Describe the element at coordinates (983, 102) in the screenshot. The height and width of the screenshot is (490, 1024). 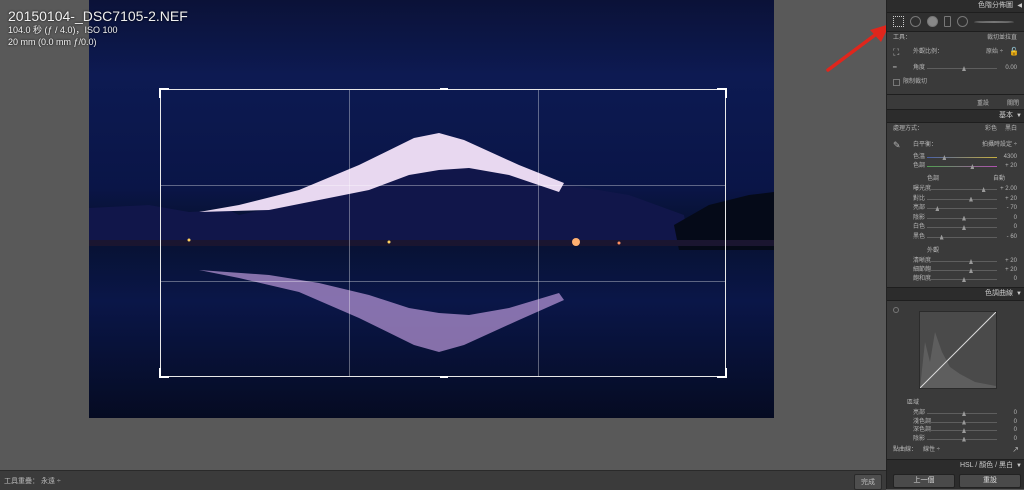
I see `crop-reset-button: 重設` at that location.